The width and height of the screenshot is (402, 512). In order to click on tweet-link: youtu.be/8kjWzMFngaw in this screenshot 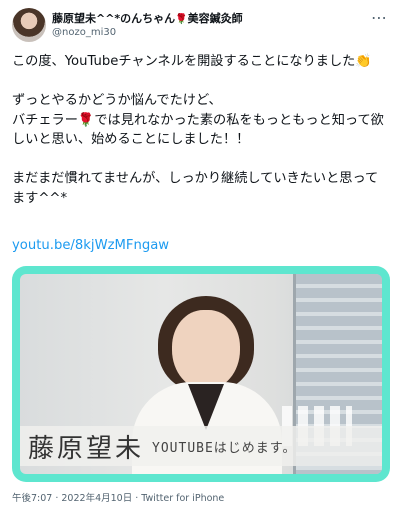, I will do `click(90, 245)`.